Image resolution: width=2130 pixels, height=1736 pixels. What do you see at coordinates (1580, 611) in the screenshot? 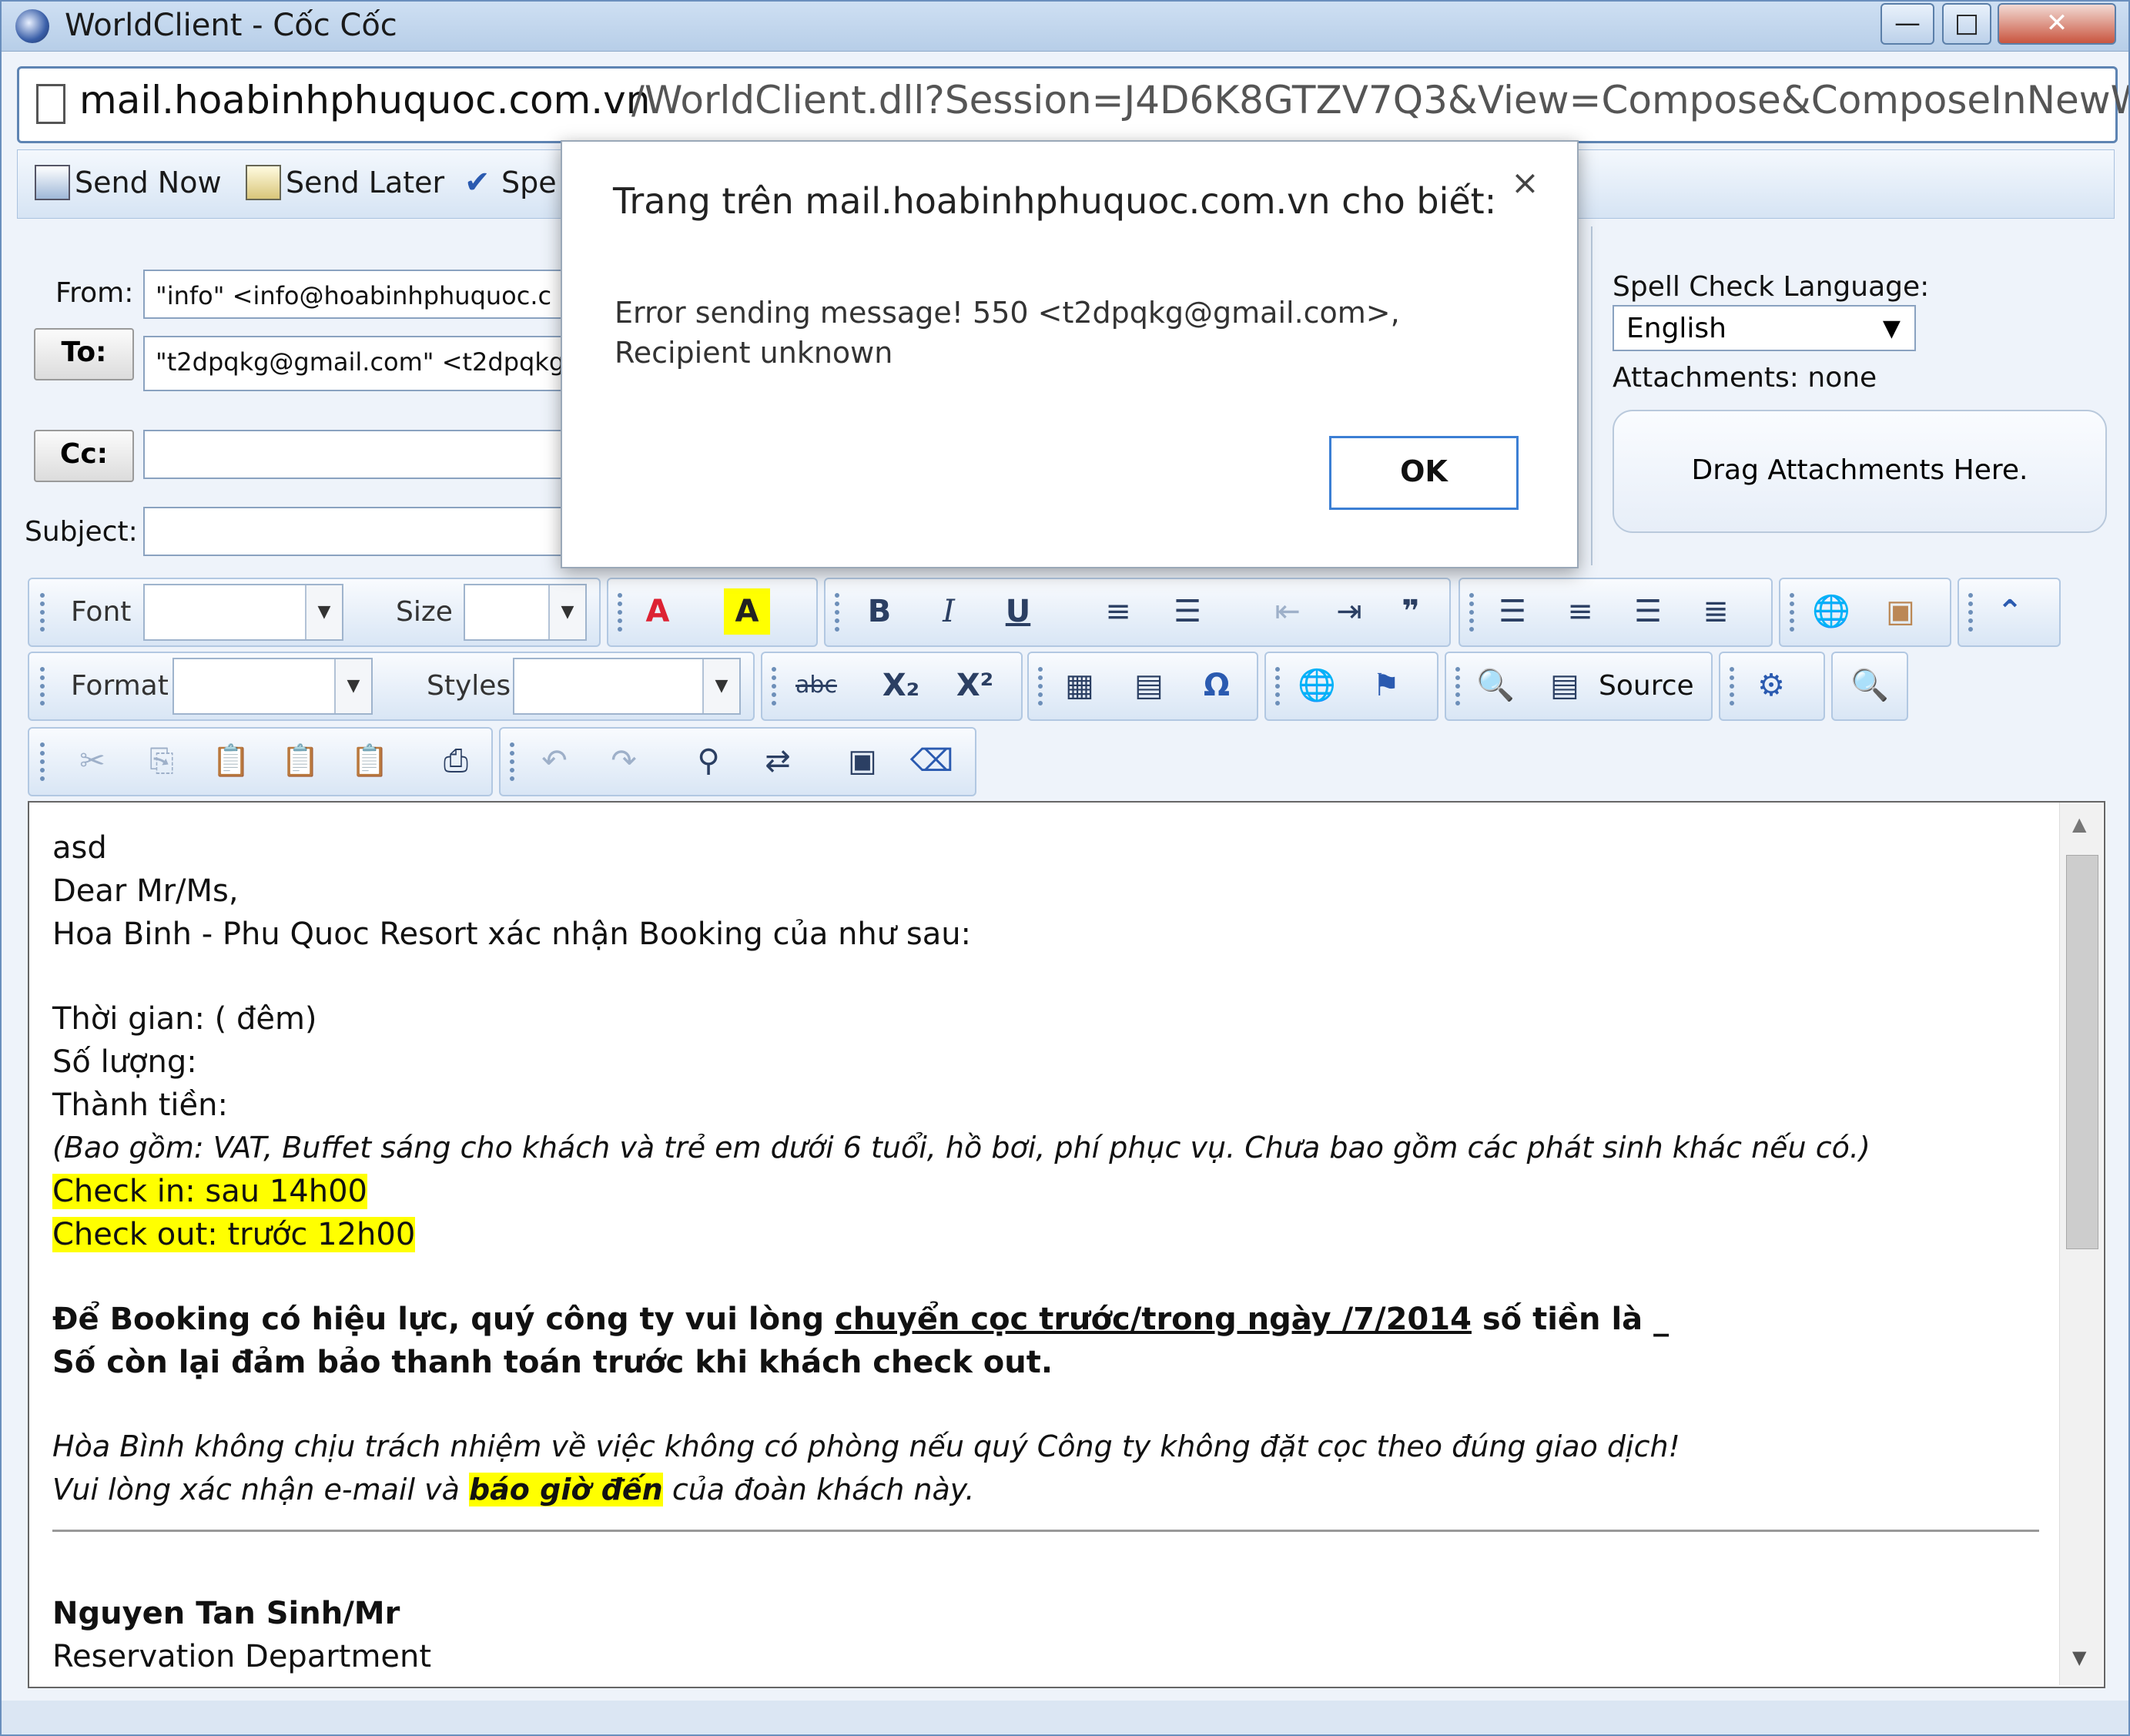
I see `align-center-icon: ≡` at bounding box center [1580, 611].